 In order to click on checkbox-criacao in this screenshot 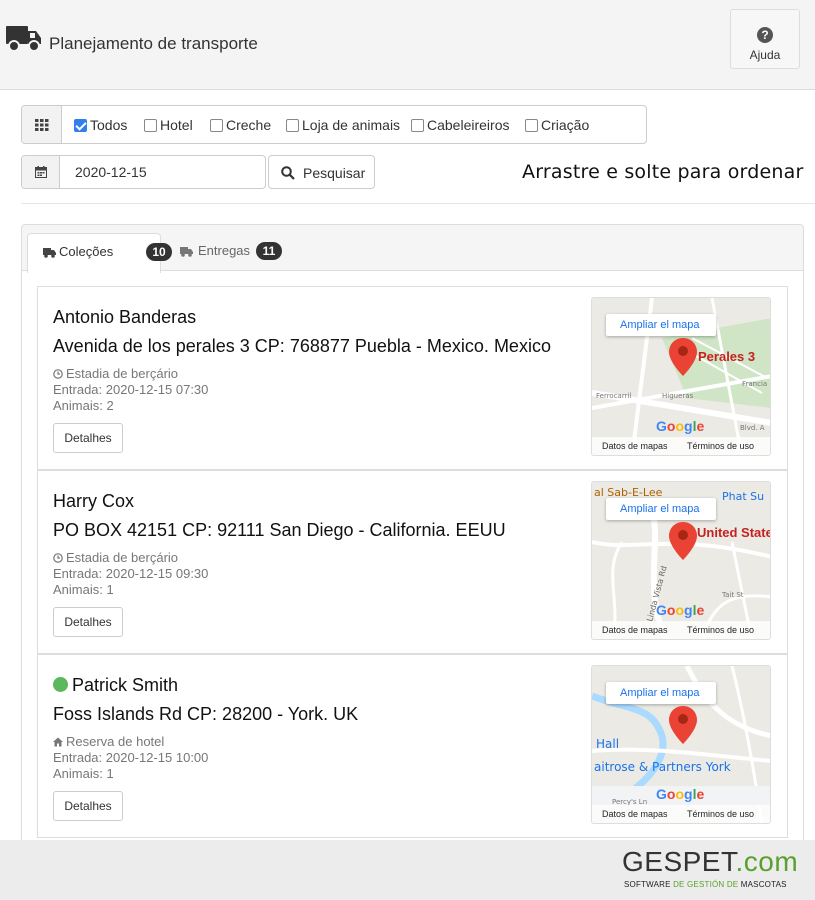, I will do `click(531, 125)`.